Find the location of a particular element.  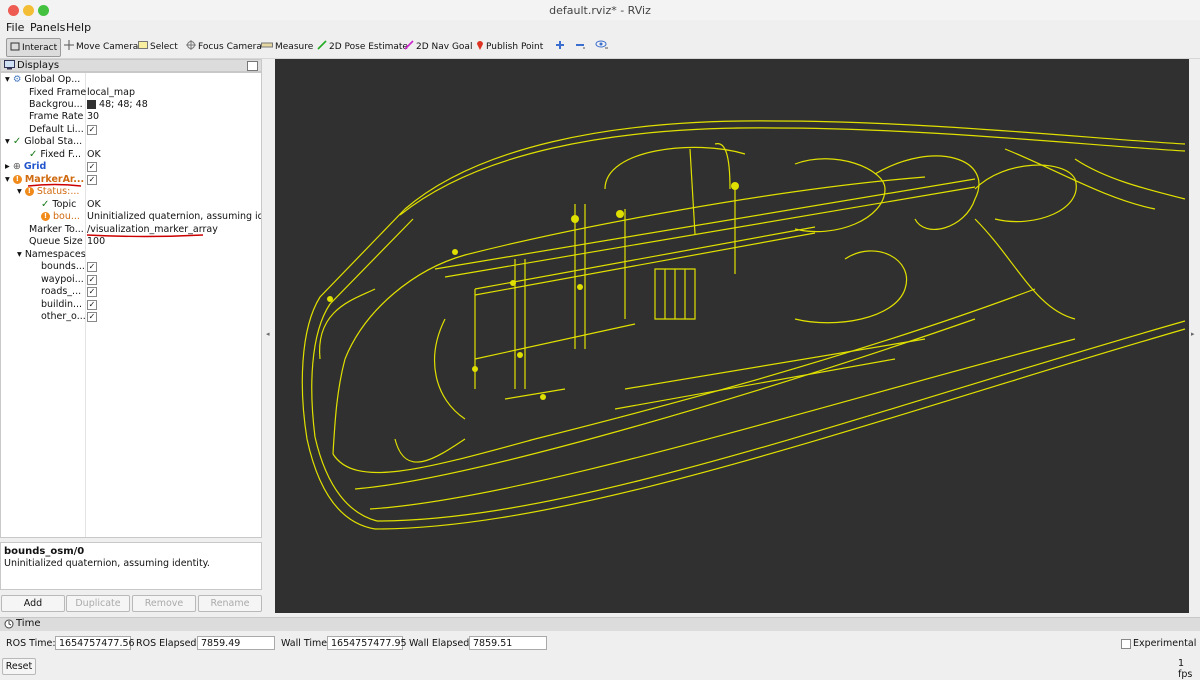

grid-label: Grid is located at coordinates (35, 166).